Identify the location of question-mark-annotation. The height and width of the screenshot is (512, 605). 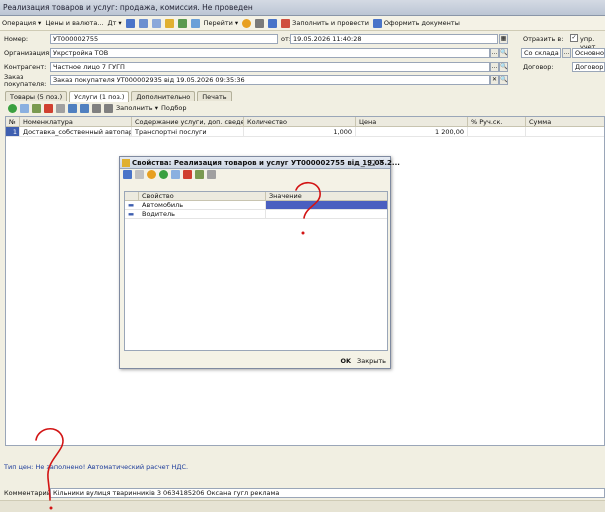
(308, 200).